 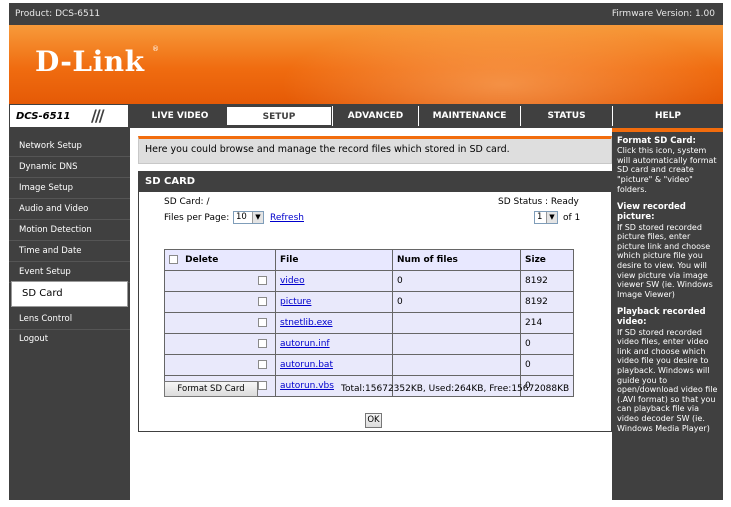 I want to click on file-link: stnetlib.exe, so click(x=306, y=323).